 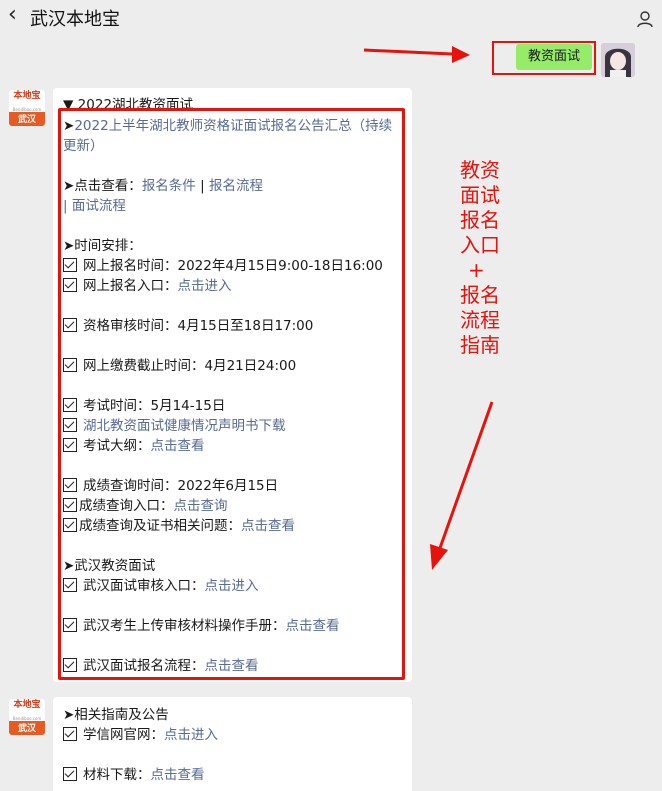 What do you see at coordinates (12, 14) in the screenshot?
I see `chevron-left-icon: ‹` at bounding box center [12, 14].